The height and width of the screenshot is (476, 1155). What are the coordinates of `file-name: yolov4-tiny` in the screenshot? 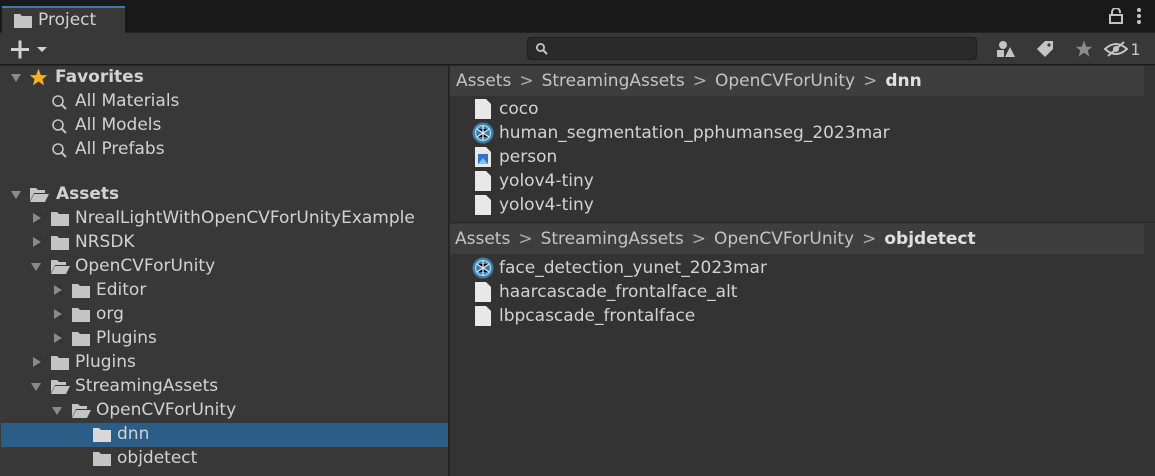 It's located at (546, 205).